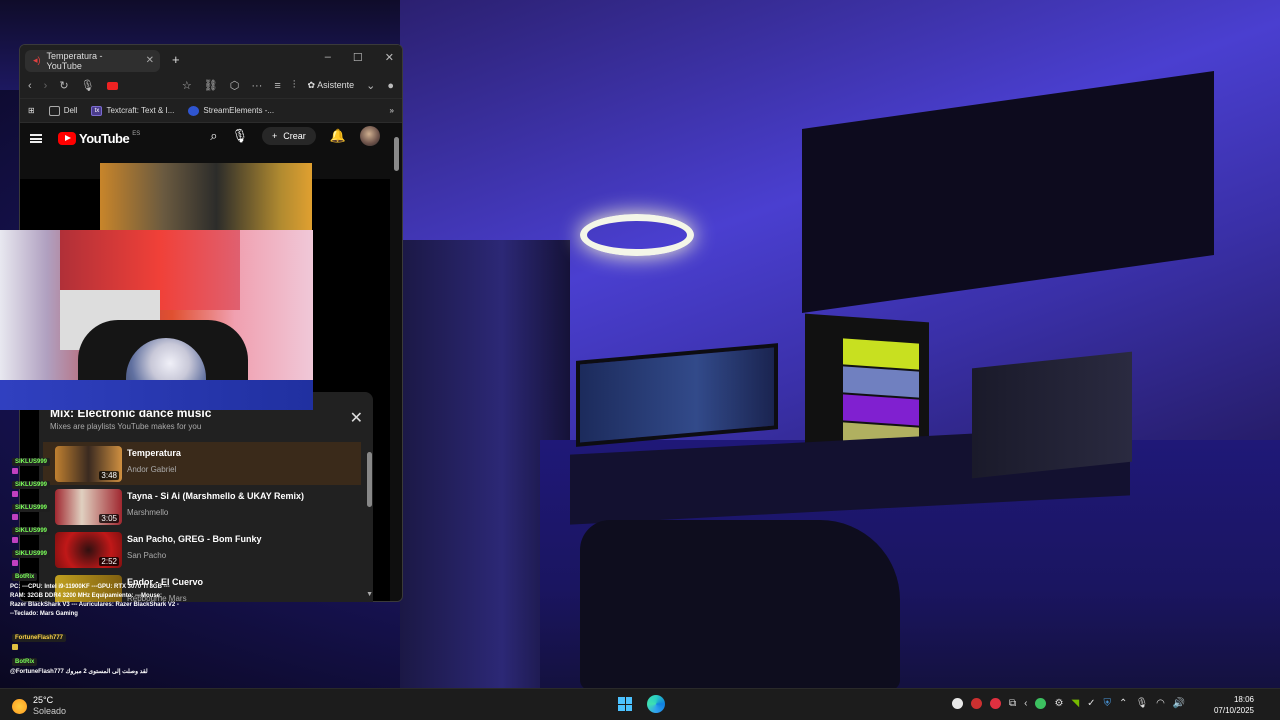 The height and width of the screenshot is (720, 1280). Describe the element at coordinates (148, 512) in the screenshot. I see `video-channel: Marshmello` at that location.